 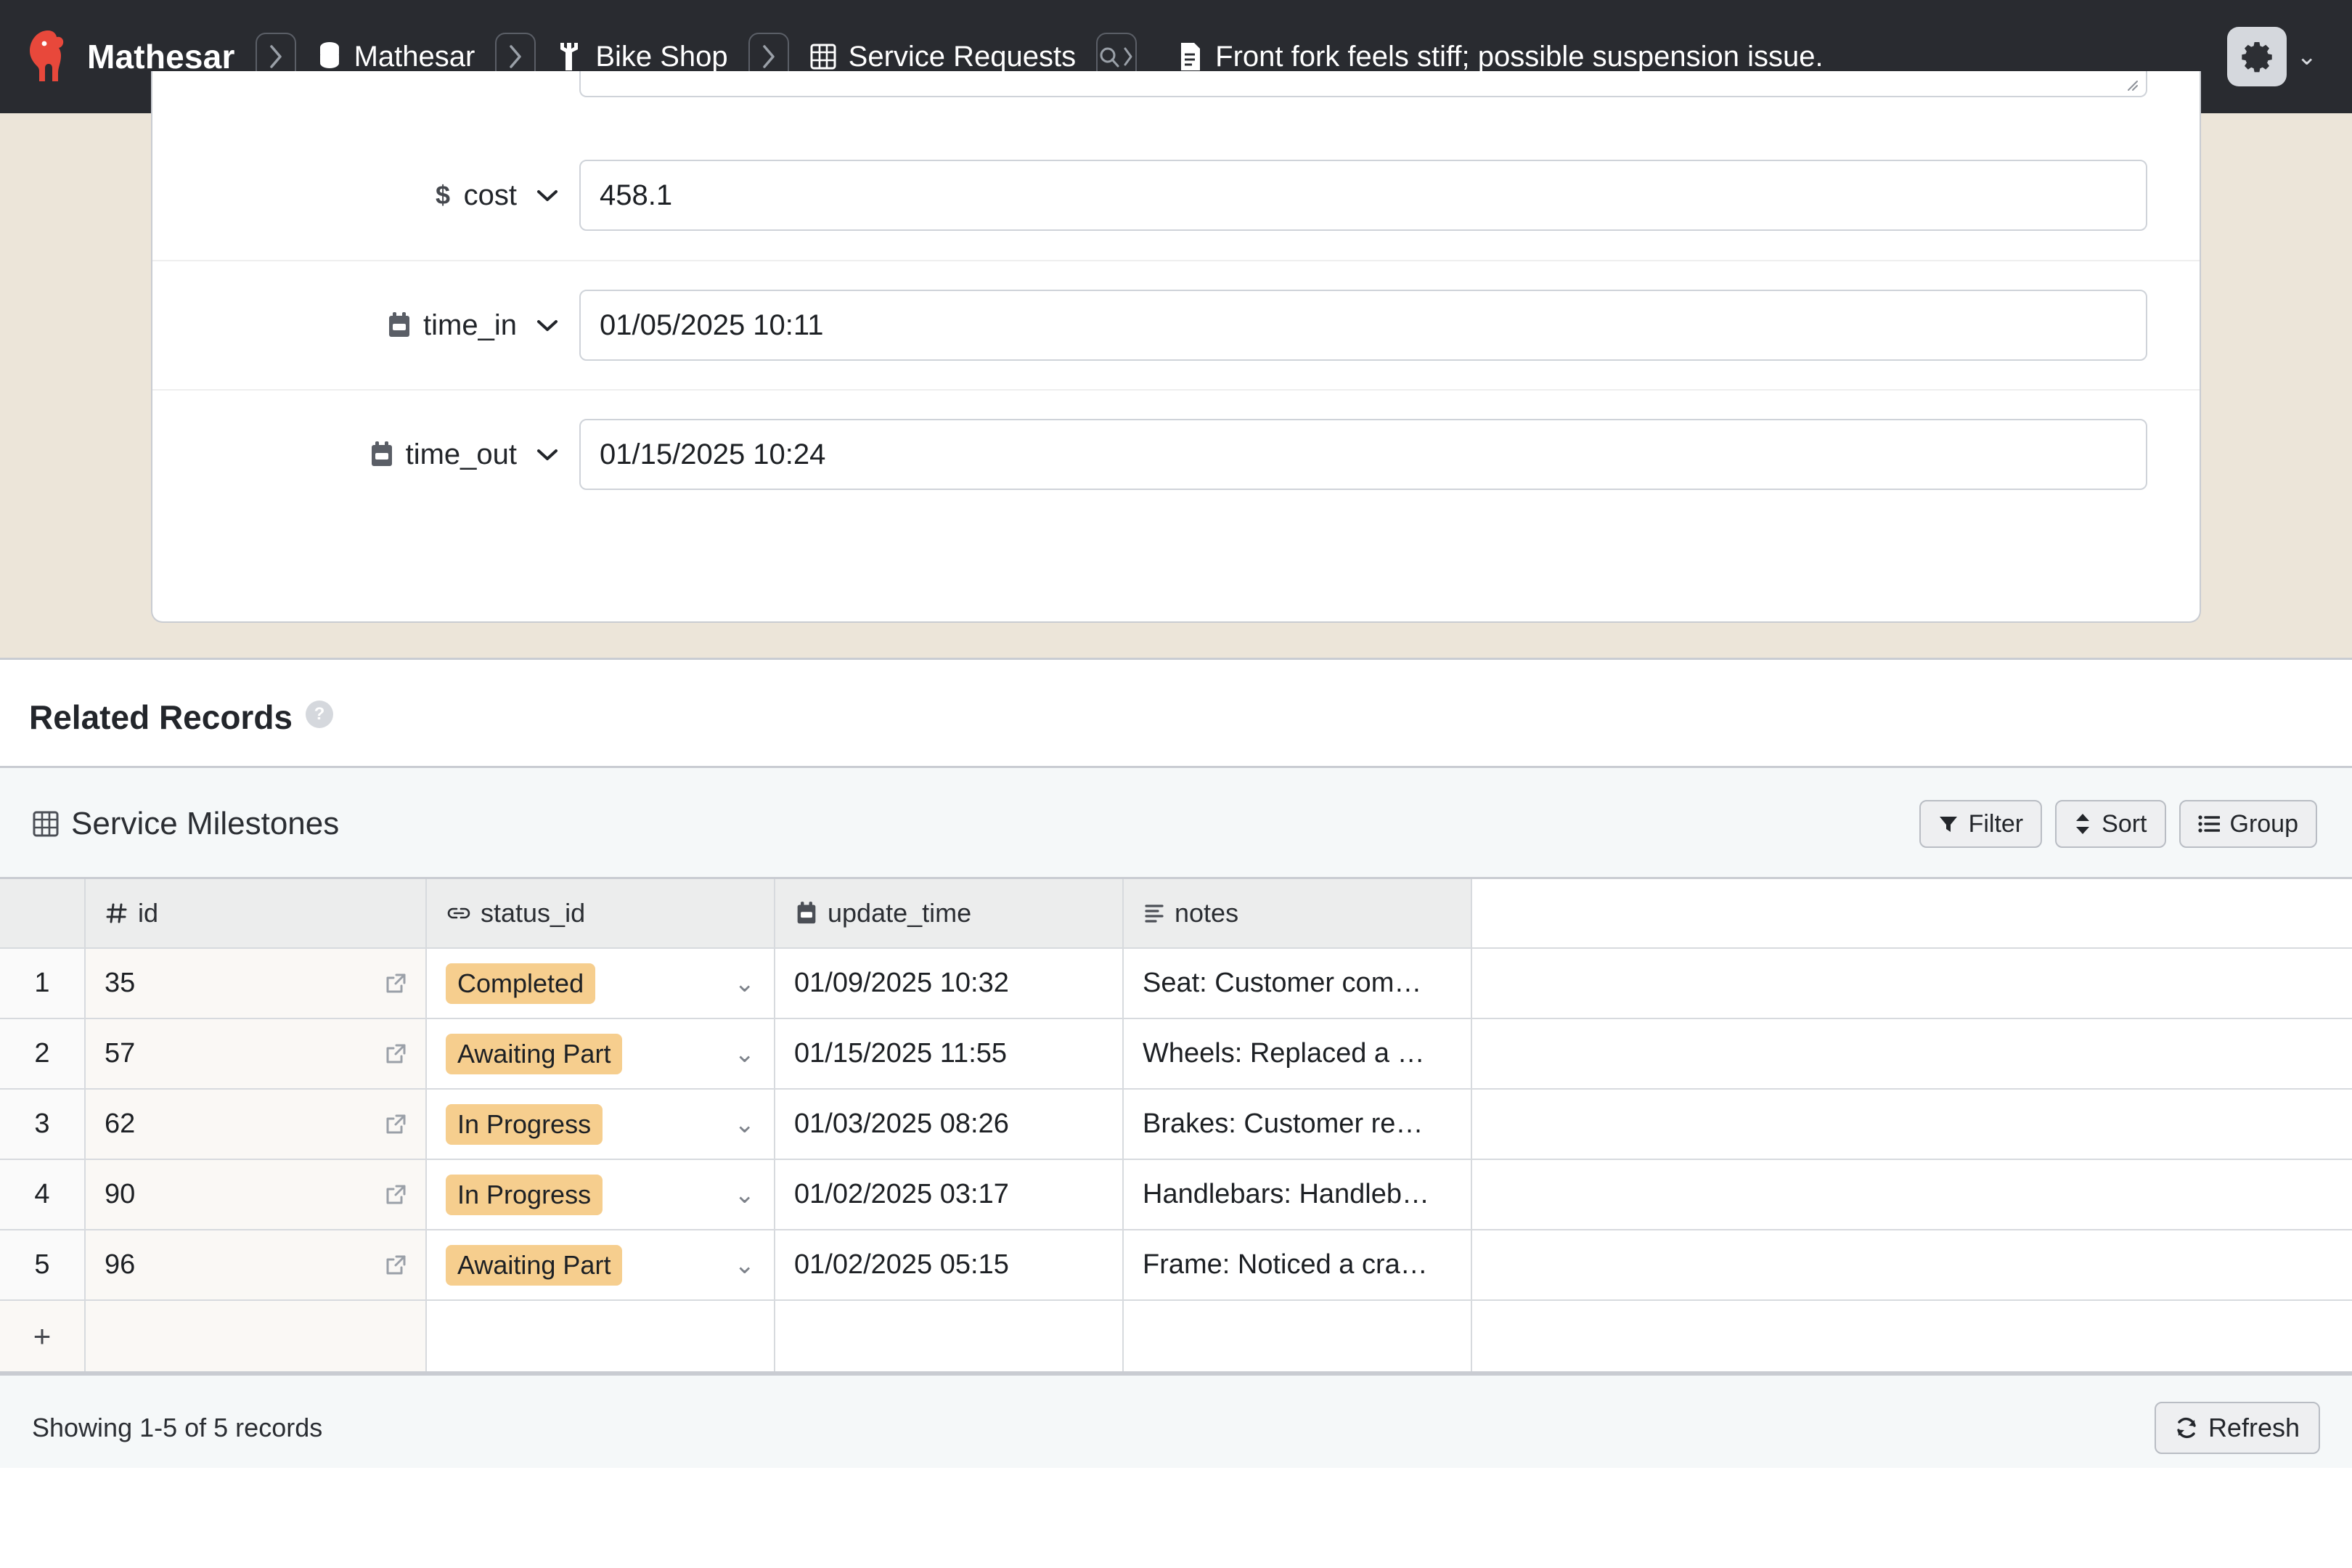 I want to click on sort-button: Sort, so click(x=2111, y=824).